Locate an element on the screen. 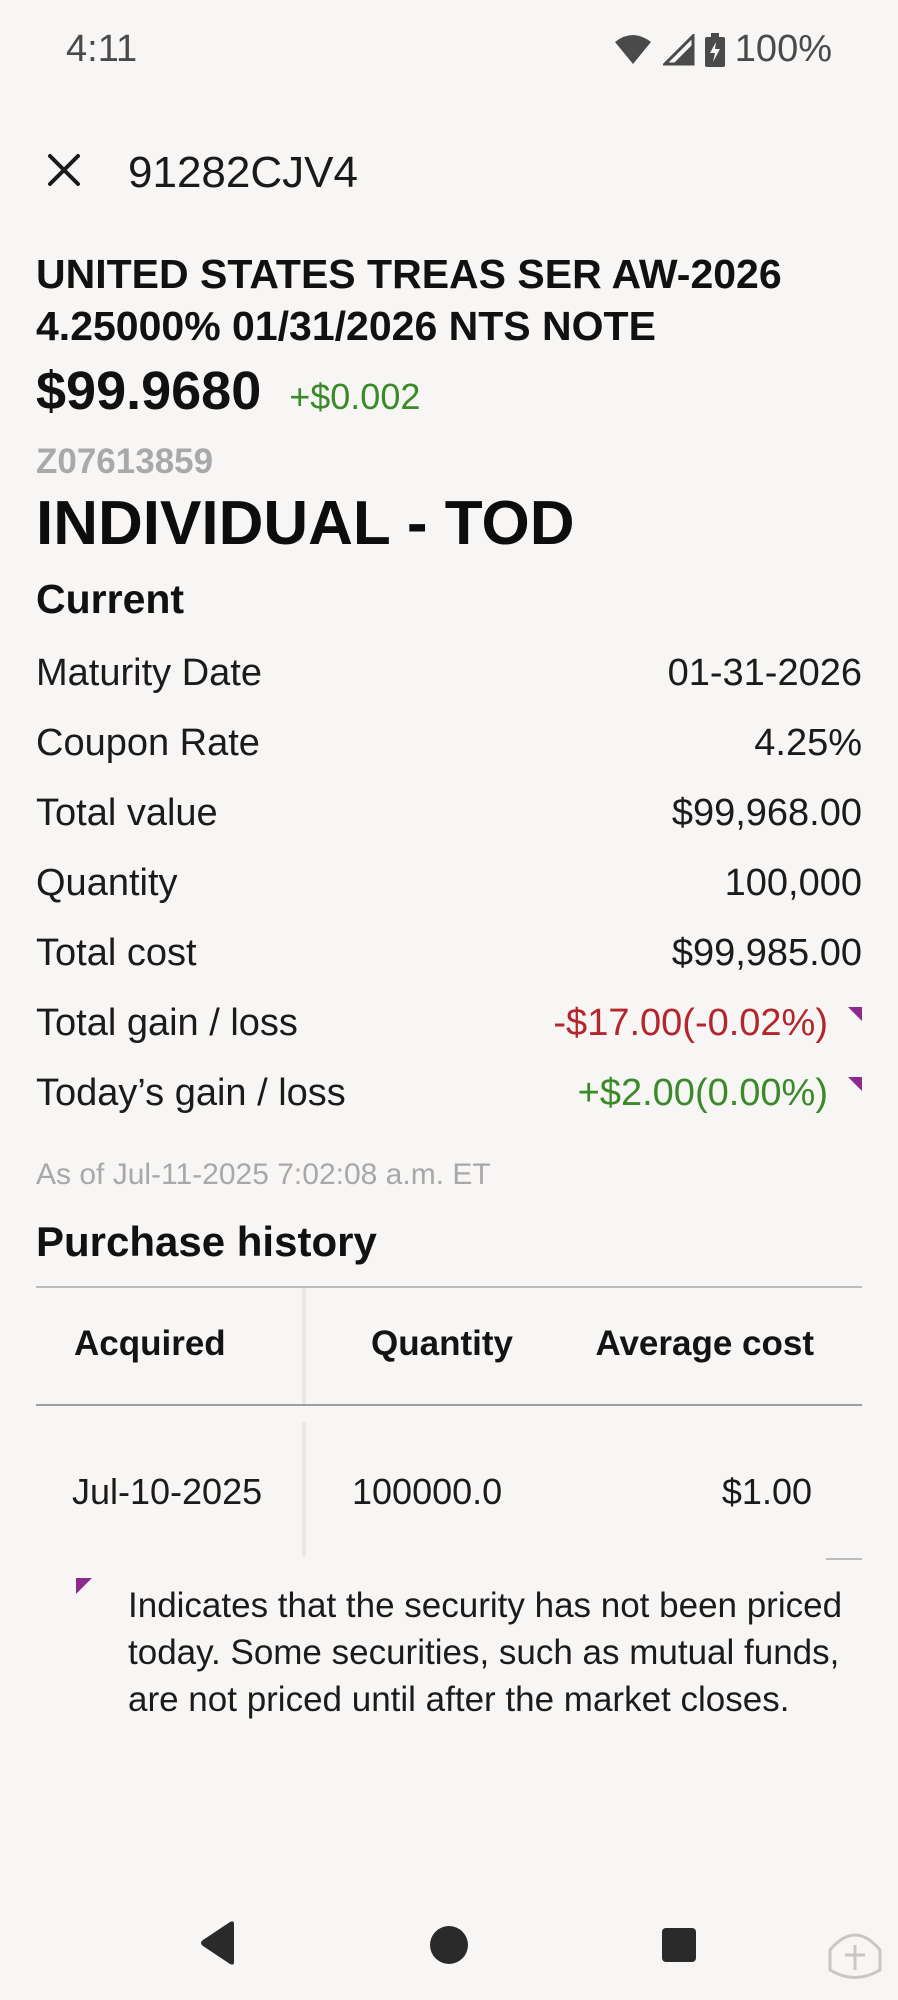  wifi-icon is located at coordinates (633, 50).